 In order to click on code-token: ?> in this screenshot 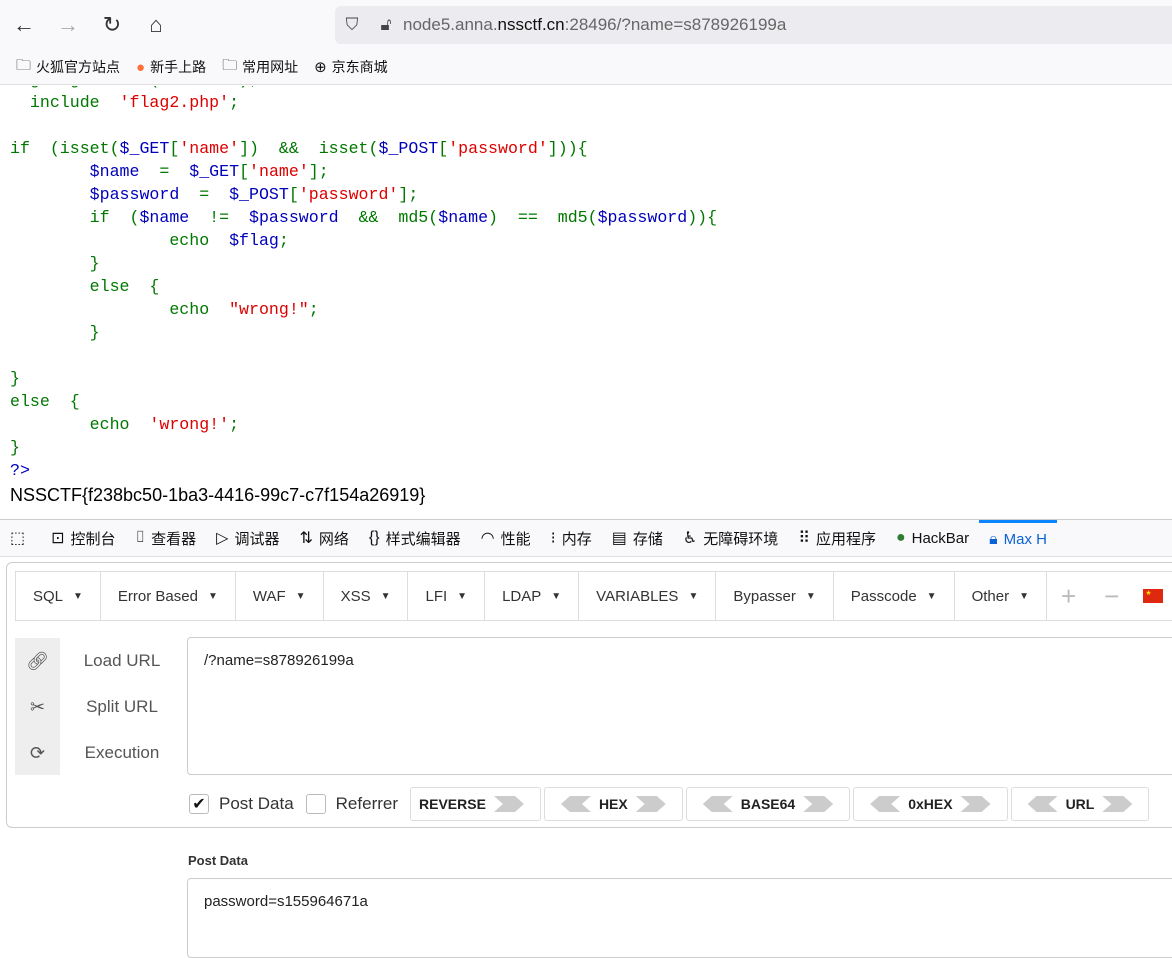, I will do `click(20, 470)`.